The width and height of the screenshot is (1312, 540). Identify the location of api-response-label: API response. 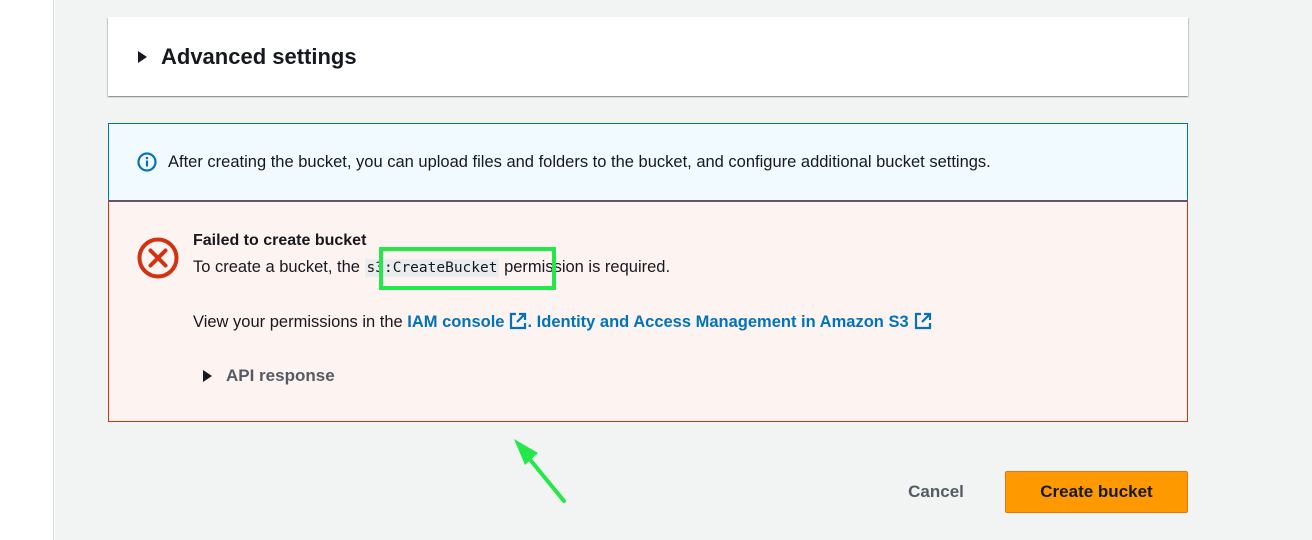
(280, 376).